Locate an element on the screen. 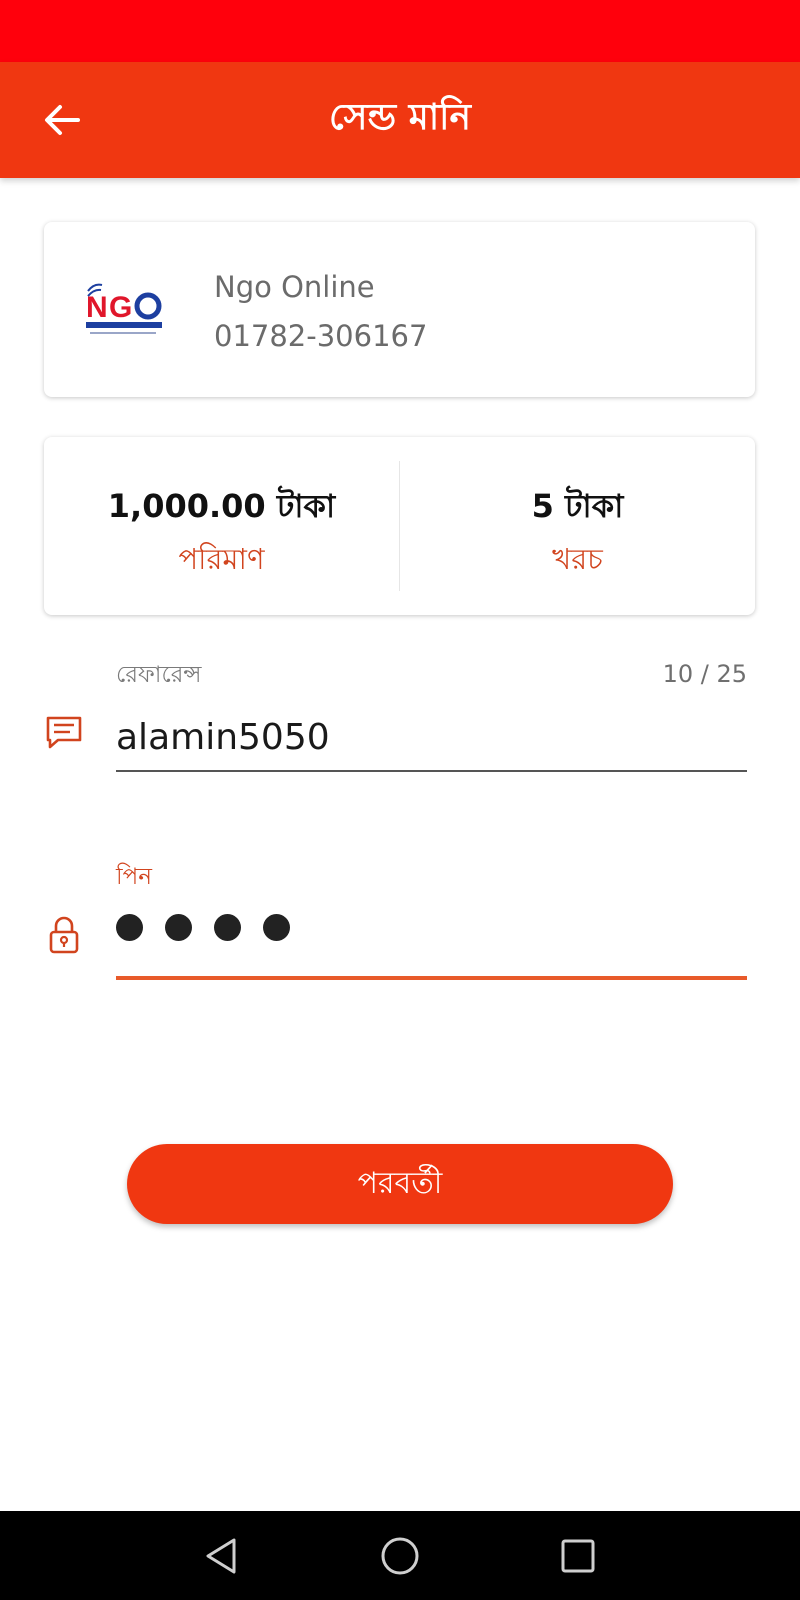 Image resolution: width=800 pixels, height=1600 pixels. system-nav-bar is located at coordinates (400, 1555).